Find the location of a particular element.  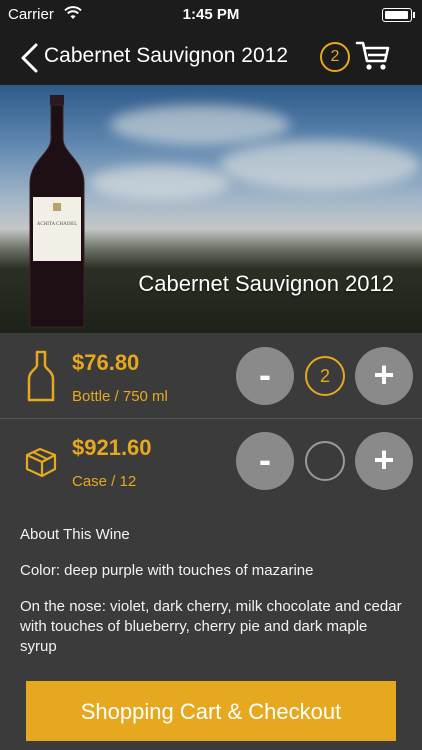

nav-bar: Cabernet Sauvignon 2012 2 is located at coordinates (211, 57).